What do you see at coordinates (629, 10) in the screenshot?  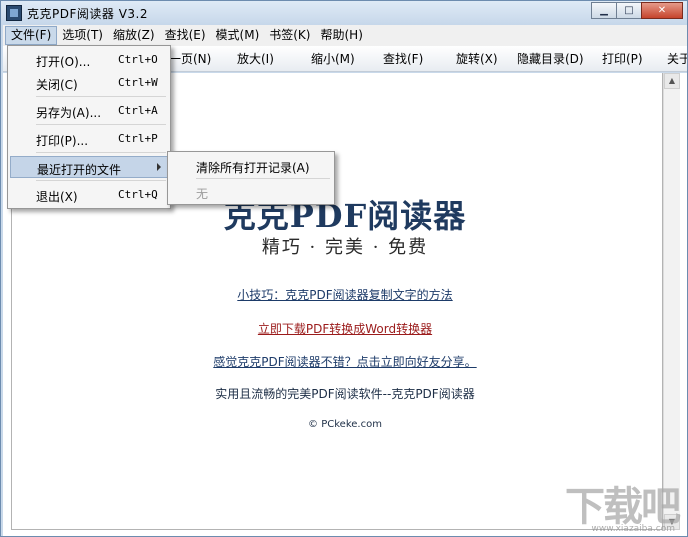 I see `maximize-button: □` at bounding box center [629, 10].